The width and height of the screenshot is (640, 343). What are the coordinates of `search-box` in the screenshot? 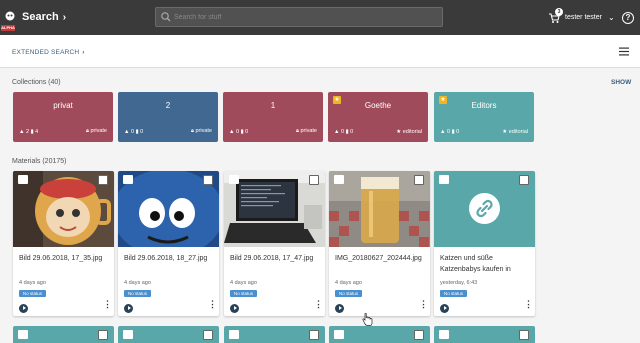 It's located at (299, 17).